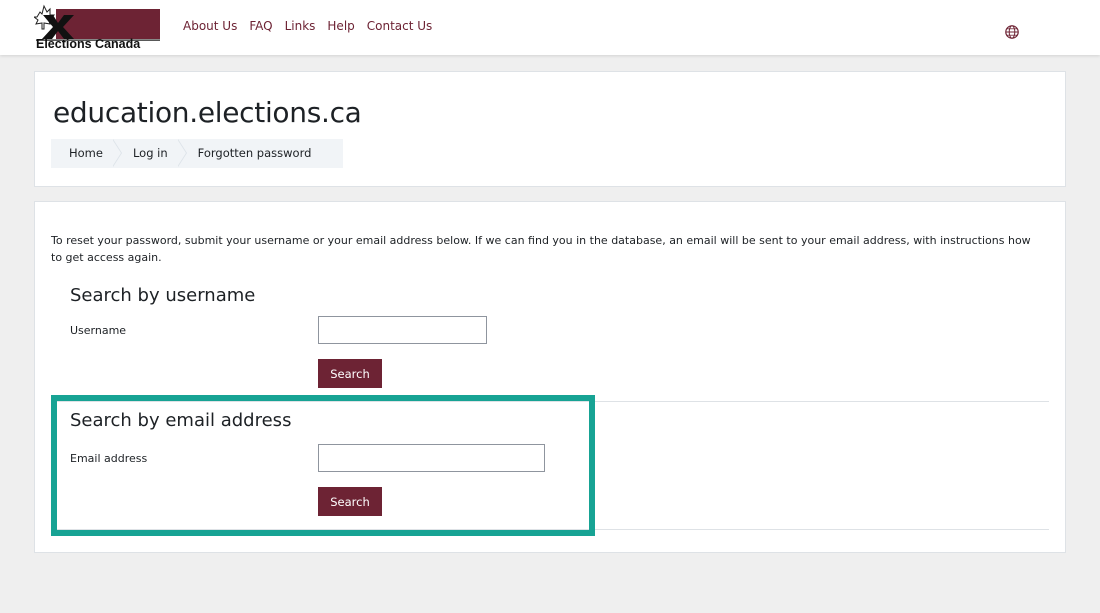  Describe the element at coordinates (210, 26) in the screenshot. I see `nav-about-us: About Us` at that location.